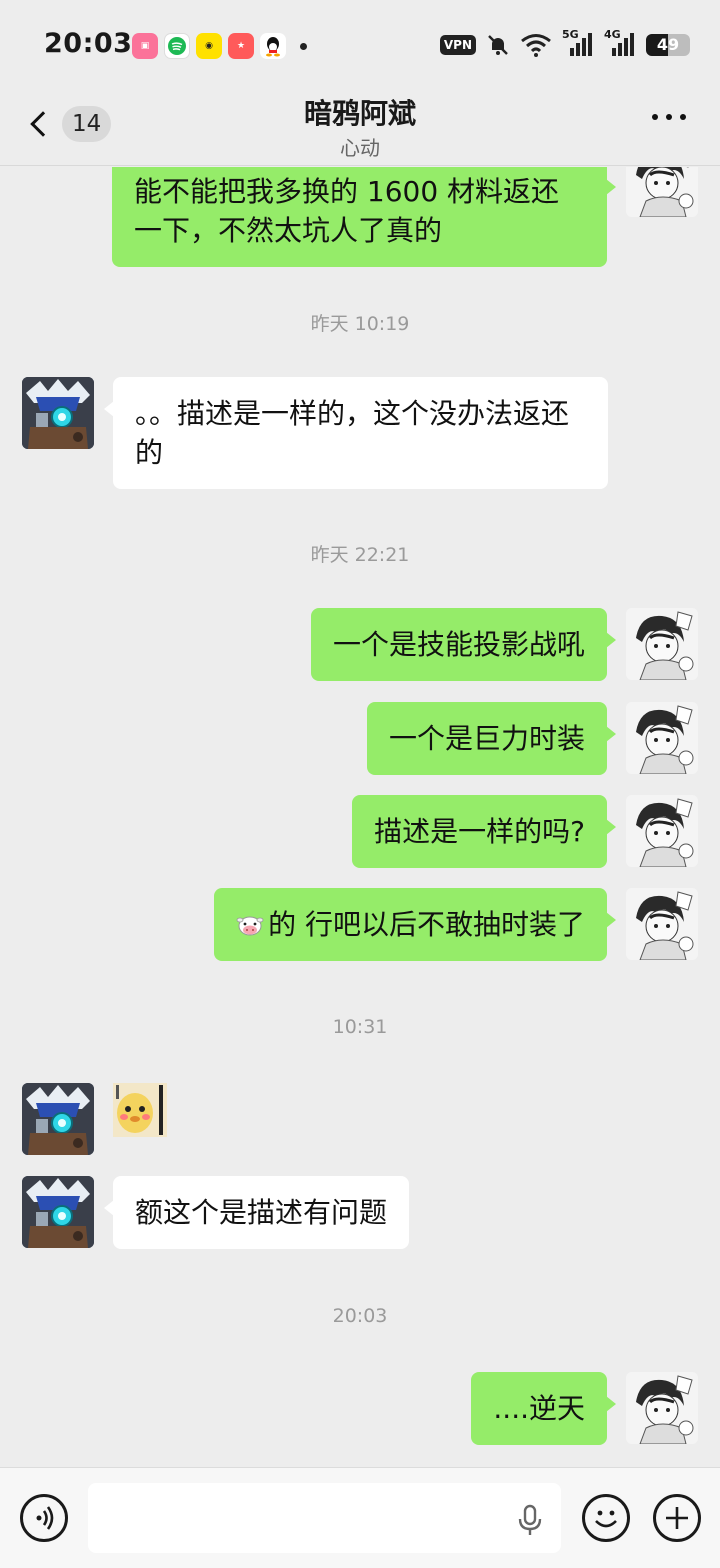 The height and width of the screenshot is (1568, 720). I want to click on status-bar: 20:03 ▣ ◉ ★ VPN 5G 4G 49, so click(360, 46).